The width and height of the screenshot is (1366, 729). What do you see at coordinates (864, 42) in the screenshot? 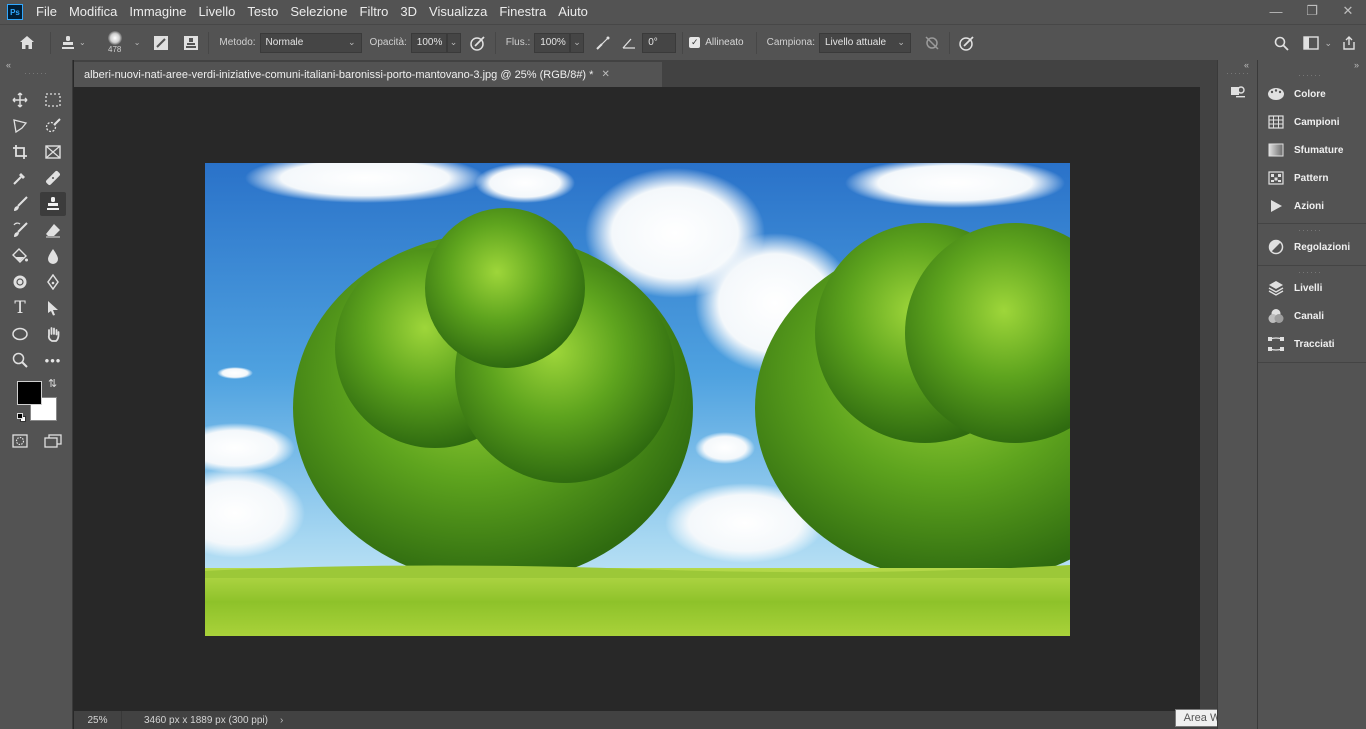
I see `sample-select: Livello attuale ⌄` at bounding box center [864, 42].